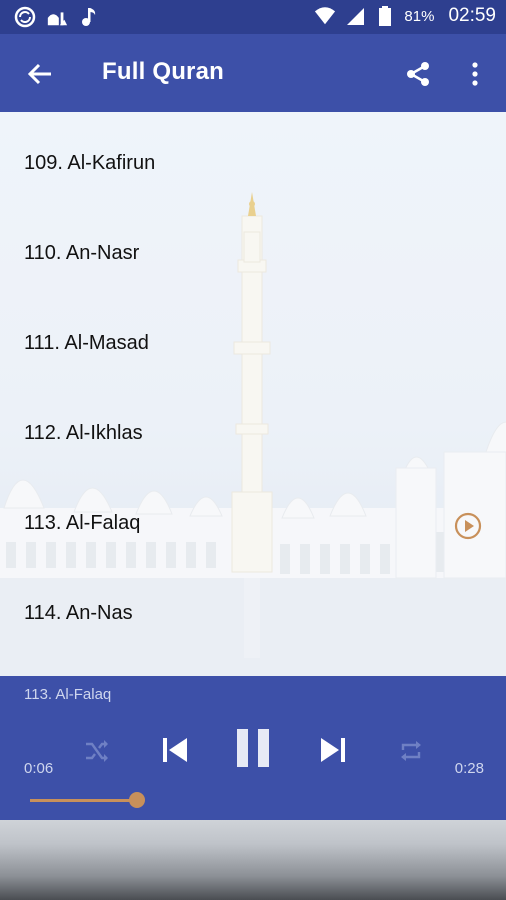 This screenshot has width=506, height=900. What do you see at coordinates (253, 607) in the screenshot?
I see `list-item: 114. An-Nas` at bounding box center [253, 607].